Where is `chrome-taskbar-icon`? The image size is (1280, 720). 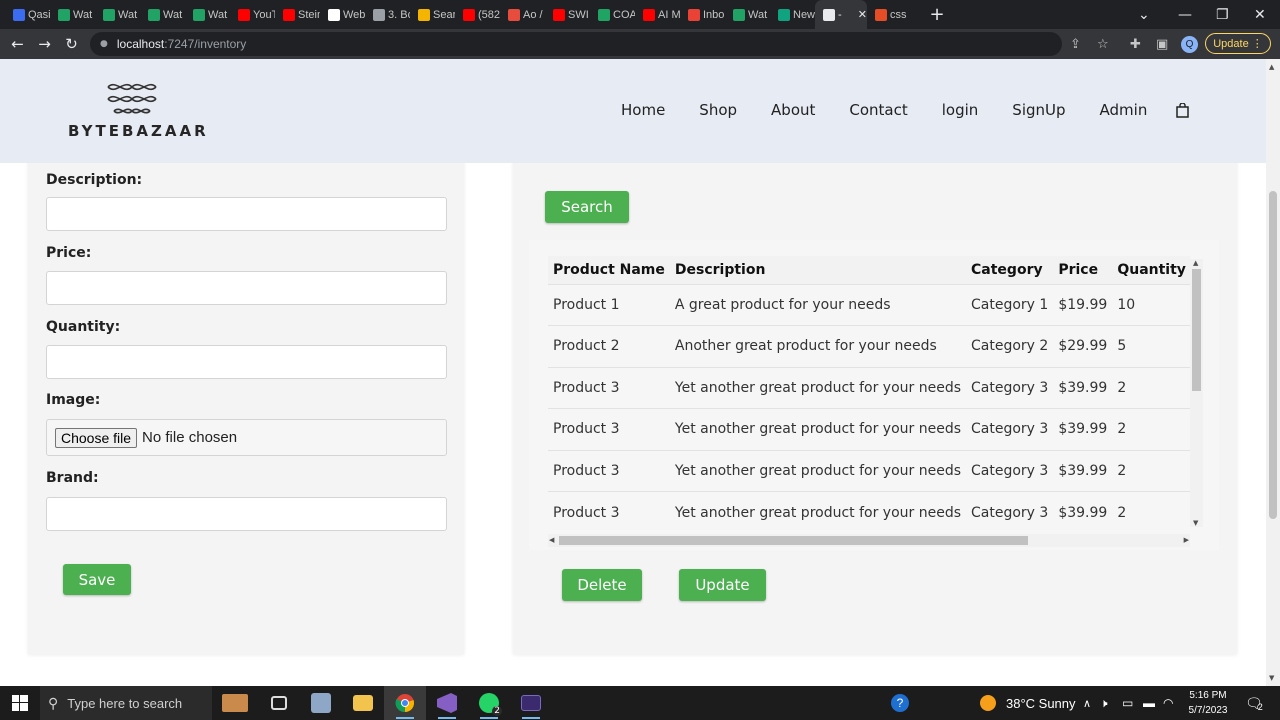 chrome-taskbar-icon is located at coordinates (405, 703).